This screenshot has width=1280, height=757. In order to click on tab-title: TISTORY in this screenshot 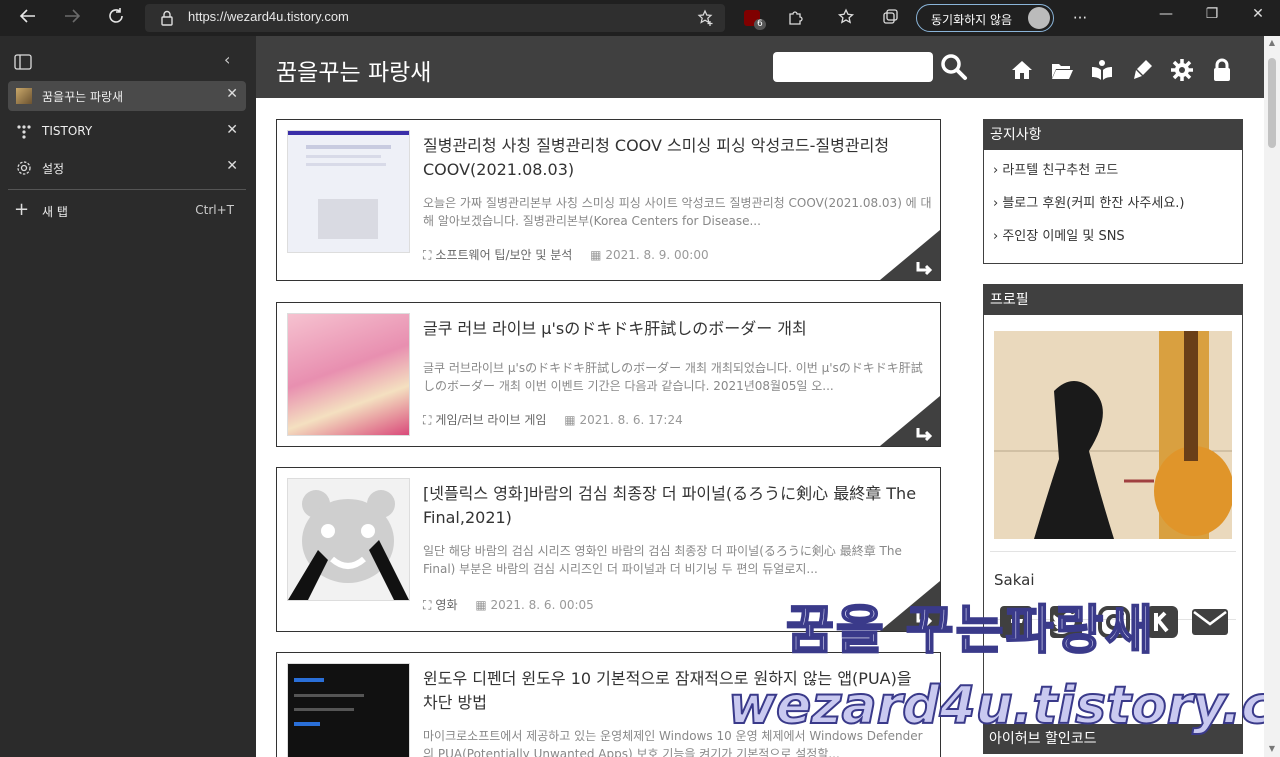, I will do `click(67, 131)`.